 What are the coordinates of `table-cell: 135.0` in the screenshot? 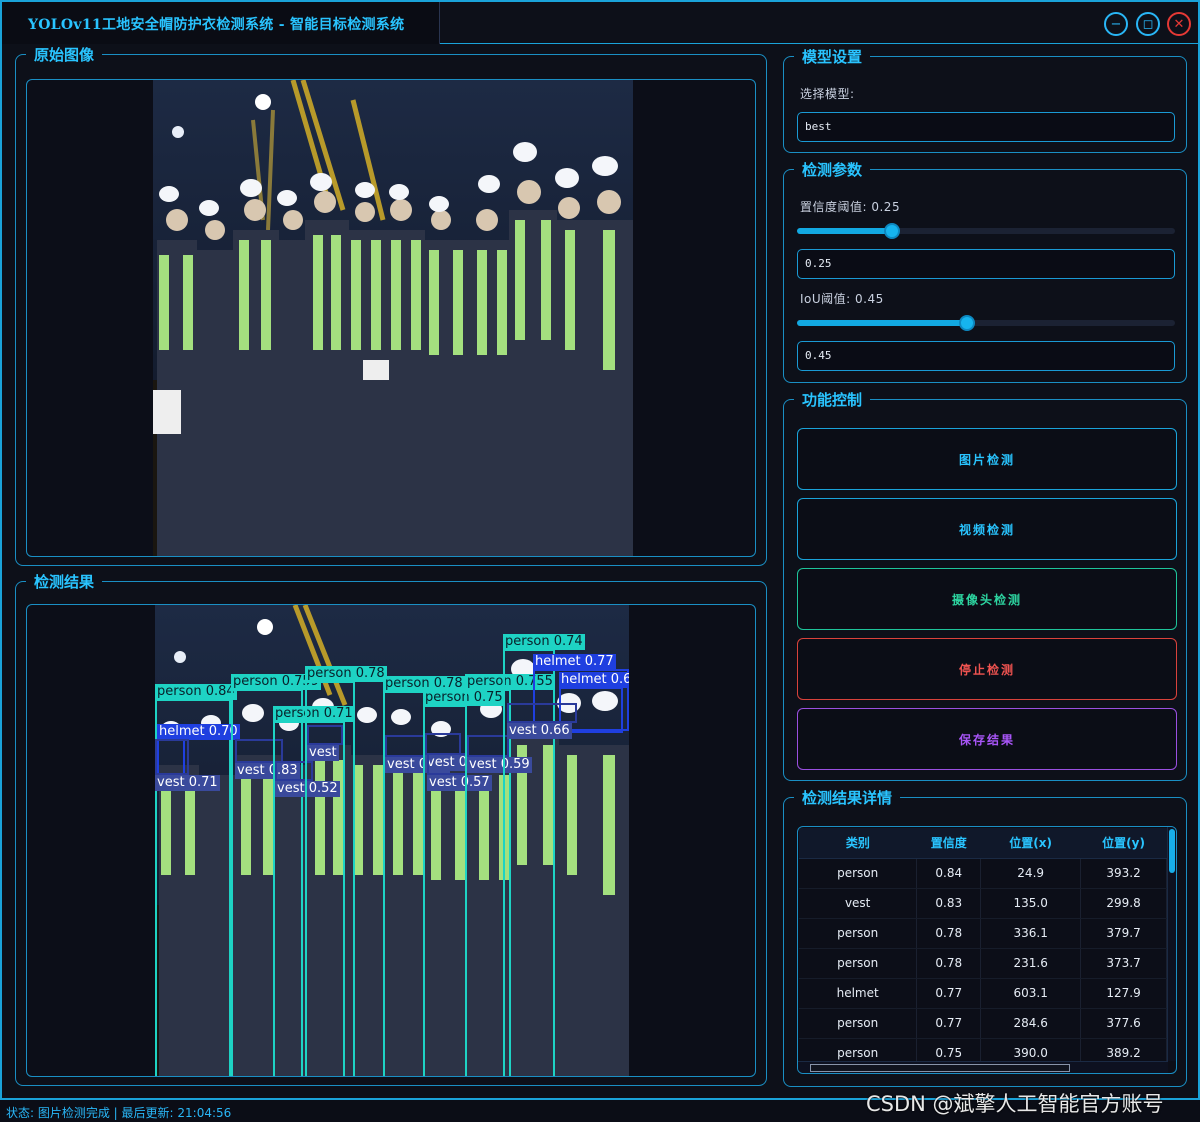 It's located at (1031, 903).